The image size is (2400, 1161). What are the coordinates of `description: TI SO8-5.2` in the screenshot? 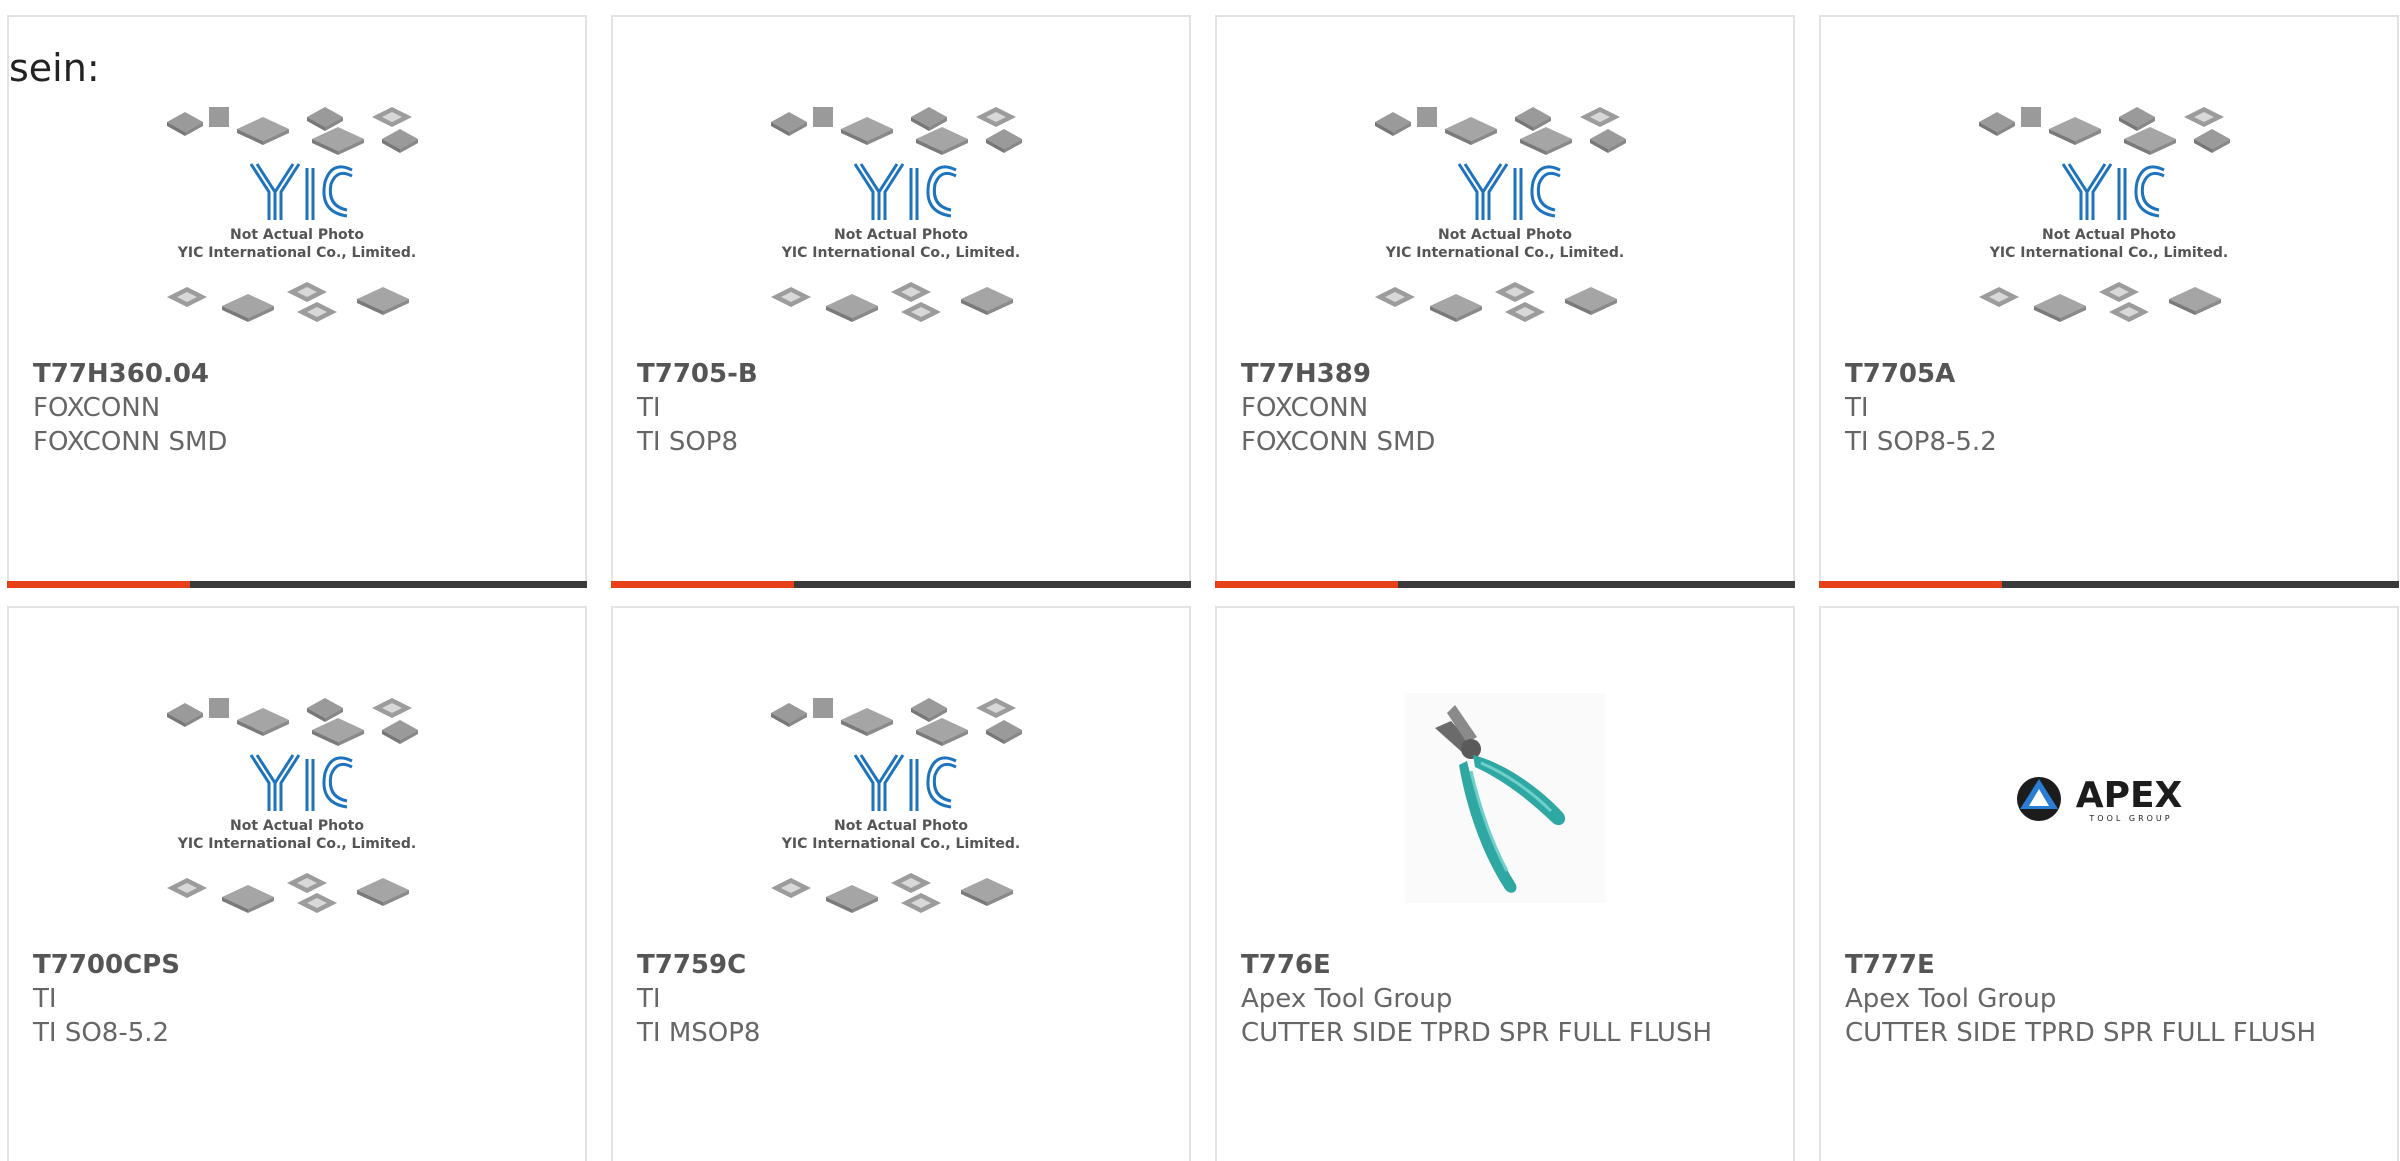 It's located at (101, 1033).